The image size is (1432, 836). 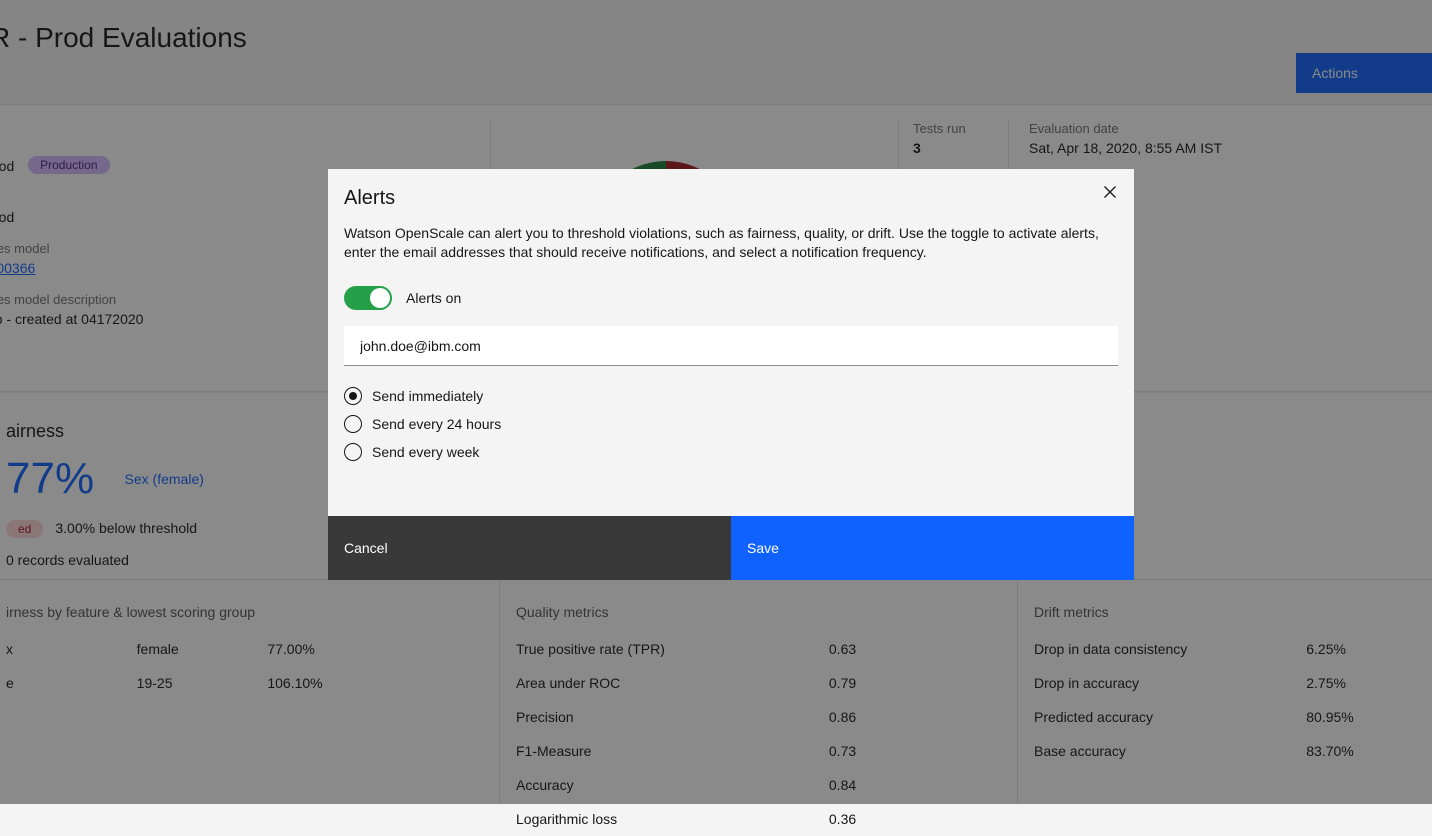 I want to click on alerts-modal-footer: Cancel Save, so click(x=731, y=548).